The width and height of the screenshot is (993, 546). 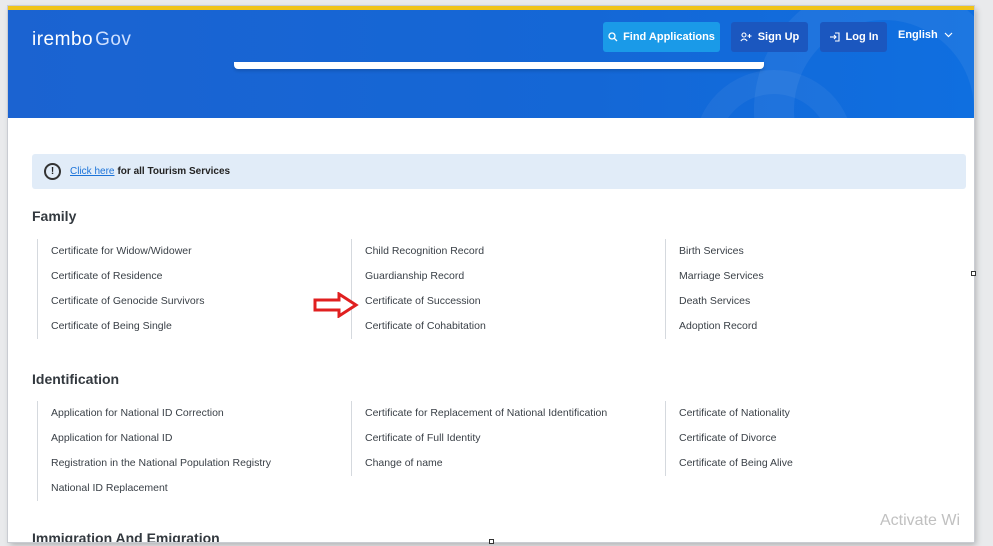 What do you see at coordinates (126, 536) in the screenshot?
I see `section-title-immigration: Immigration And Emigration` at bounding box center [126, 536].